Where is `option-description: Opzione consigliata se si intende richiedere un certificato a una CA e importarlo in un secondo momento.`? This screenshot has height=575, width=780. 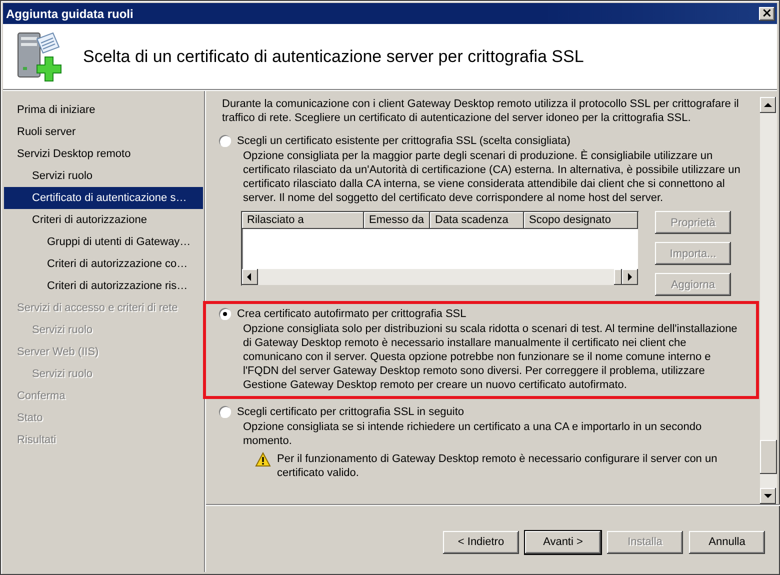 option-description: Opzione consigliata se si intende richiedere un certificato a una CA e importarlo in un secondo momento. is located at coordinates (473, 434).